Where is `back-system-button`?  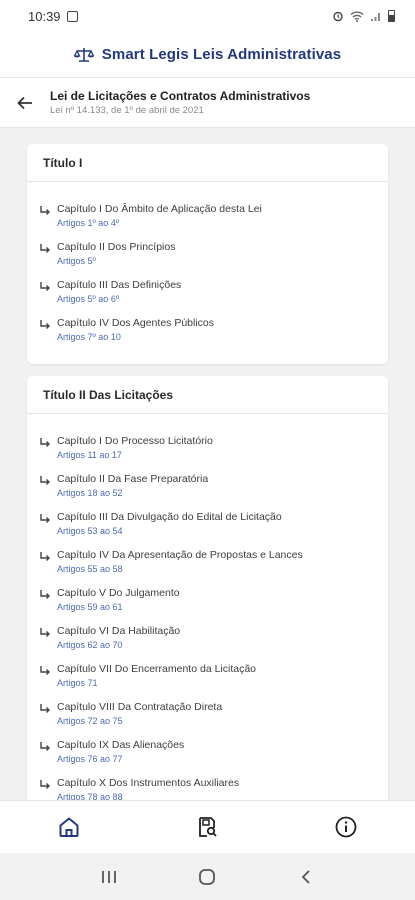
back-system-button is located at coordinates (306, 877).